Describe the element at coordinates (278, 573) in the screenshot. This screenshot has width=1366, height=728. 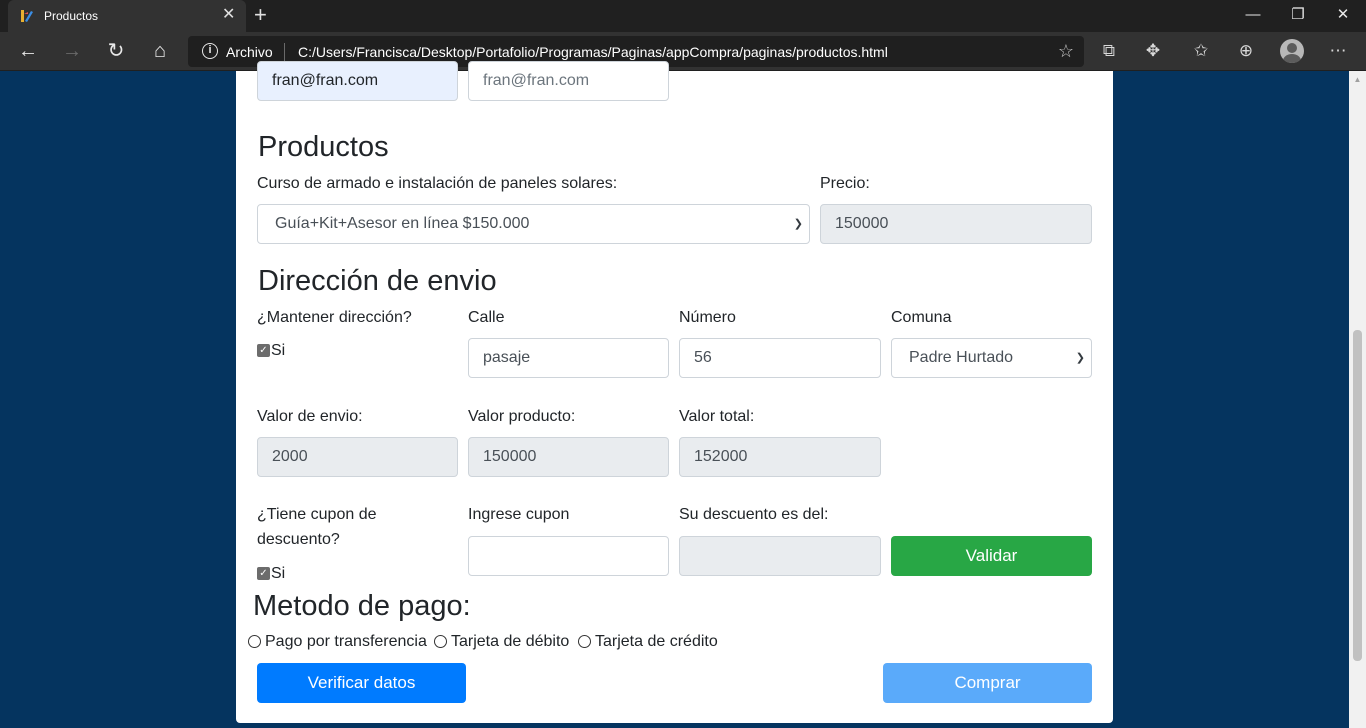
I see `coupon-checkbox-label: Si` at that location.